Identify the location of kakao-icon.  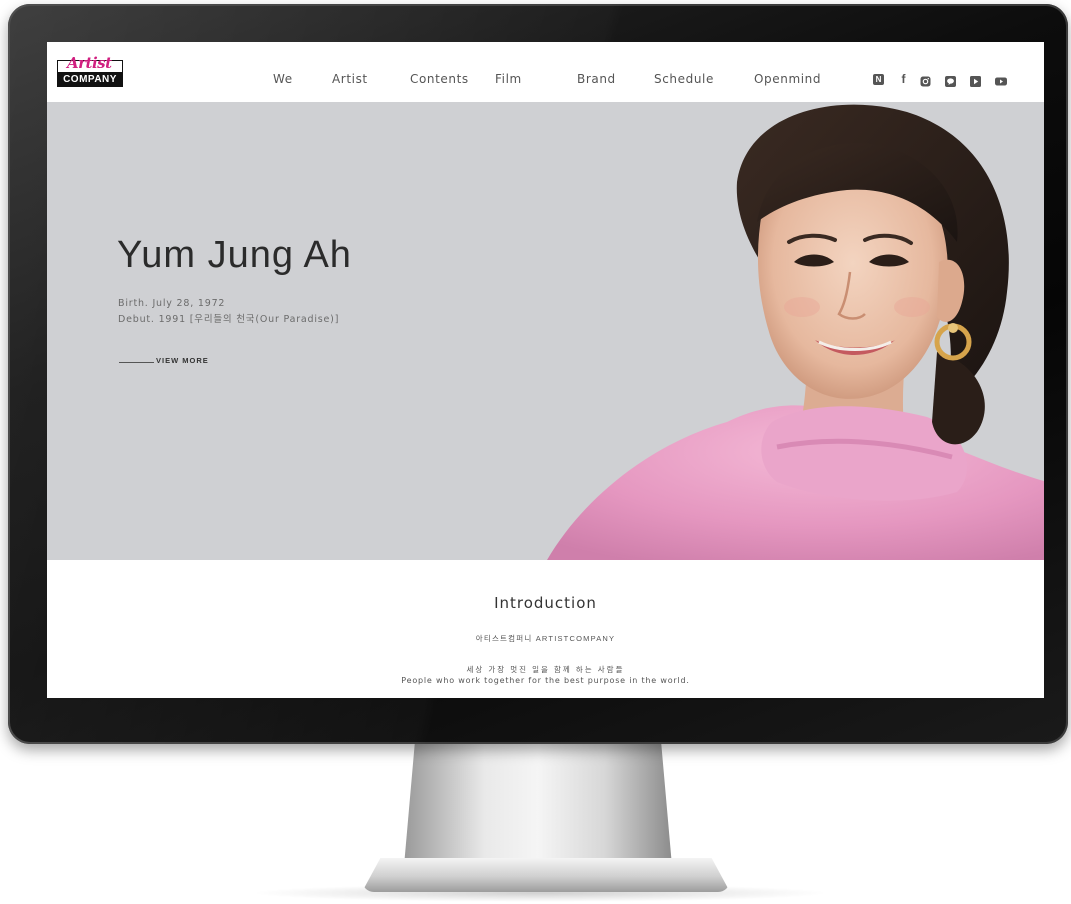
(950, 80).